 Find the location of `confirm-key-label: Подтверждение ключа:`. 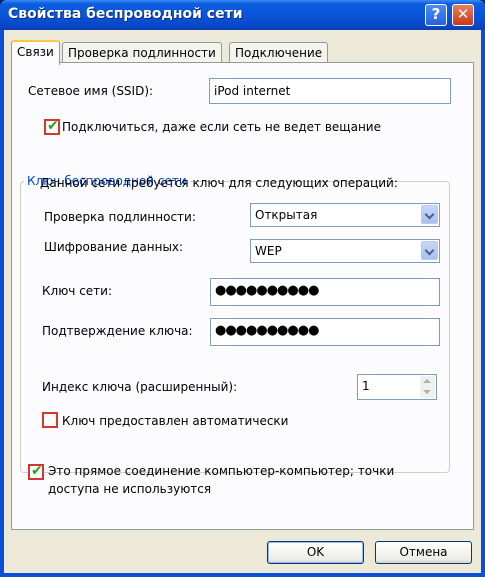

confirm-key-label: Подтверждение ключа: is located at coordinates (117, 331).